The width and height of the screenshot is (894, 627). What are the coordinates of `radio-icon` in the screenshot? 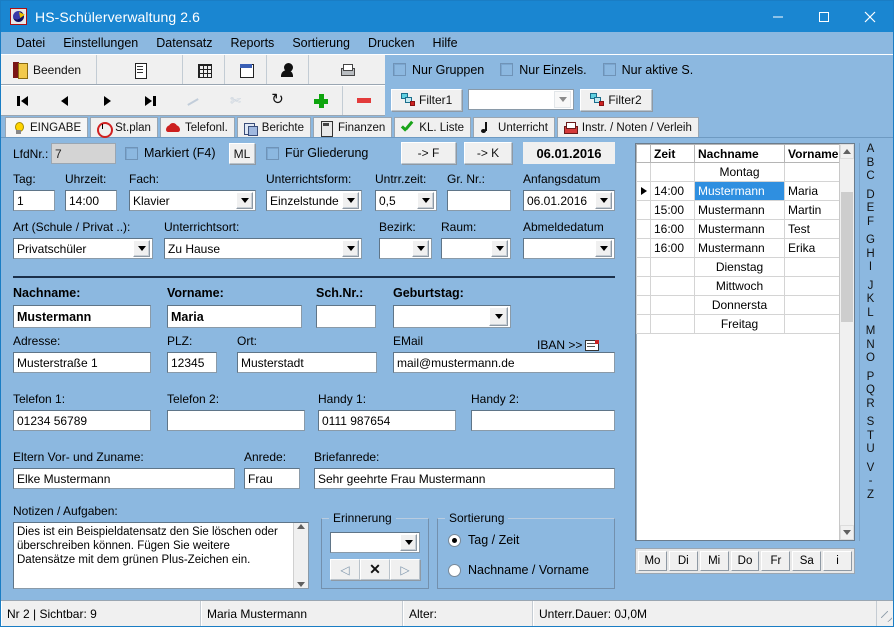 It's located at (454, 570).